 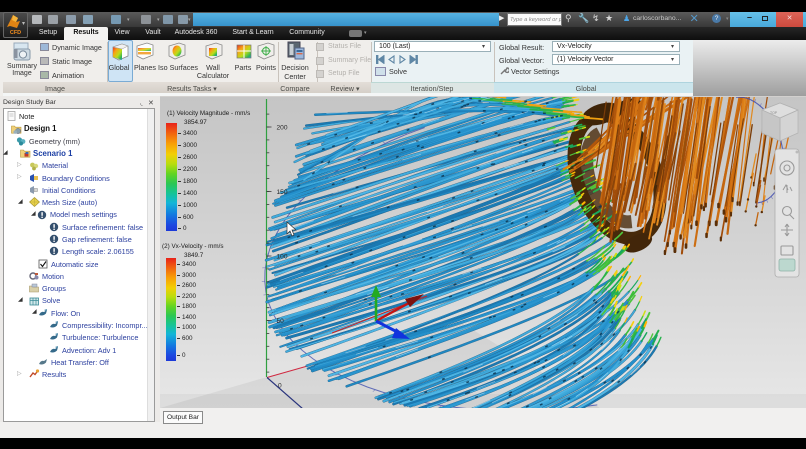 I want to click on svg-text: 50, so click(x=281, y=321).